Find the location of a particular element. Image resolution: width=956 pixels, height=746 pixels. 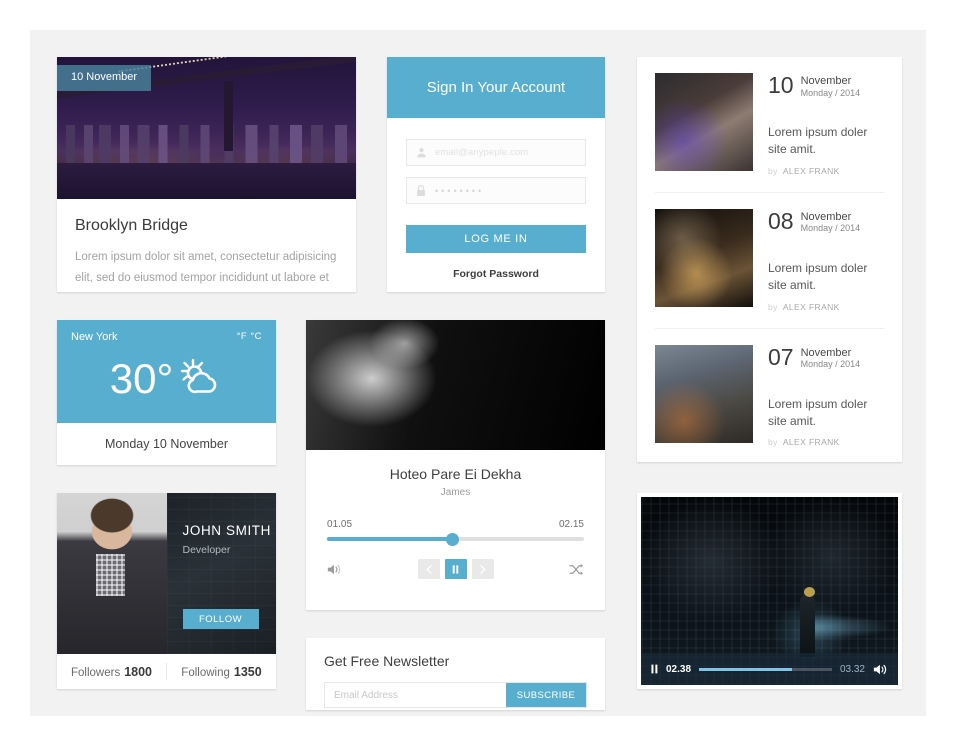

profile-role: Developer is located at coordinates (206, 550).